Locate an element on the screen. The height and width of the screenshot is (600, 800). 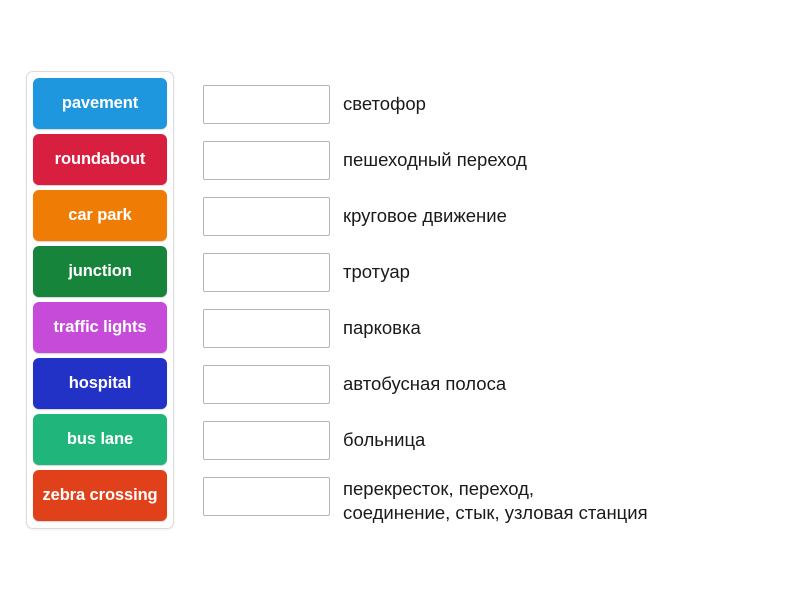
definition-text: светофор is located at coordinates (384, 103).